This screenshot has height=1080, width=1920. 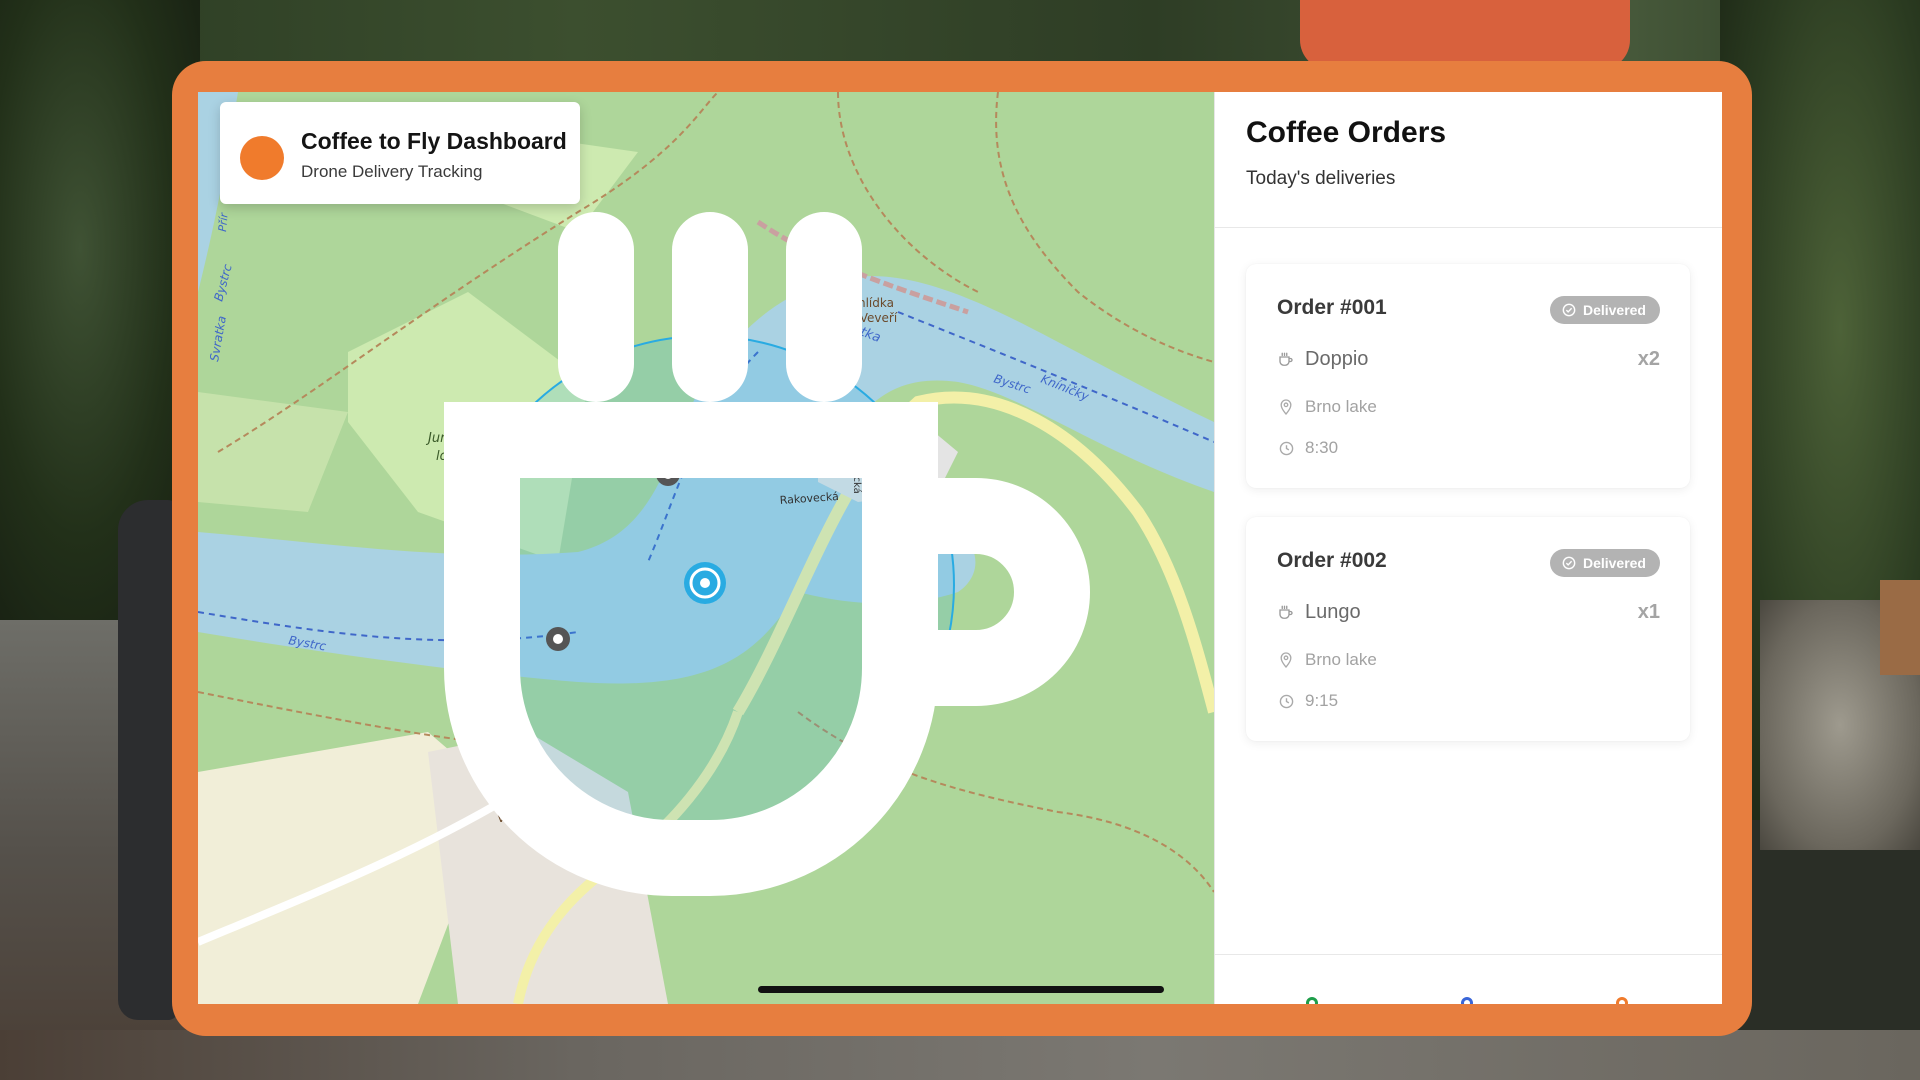 What do you see at coordinates (1648, 612) in the screenshot?
I see `order-quantity: x1` at bounding box center [1648, 612].